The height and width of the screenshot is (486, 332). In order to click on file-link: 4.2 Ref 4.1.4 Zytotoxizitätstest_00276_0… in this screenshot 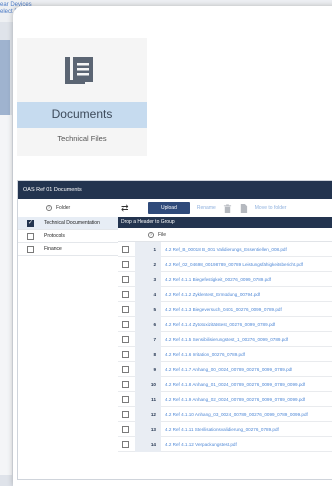, I will do `click(218, 324)`.